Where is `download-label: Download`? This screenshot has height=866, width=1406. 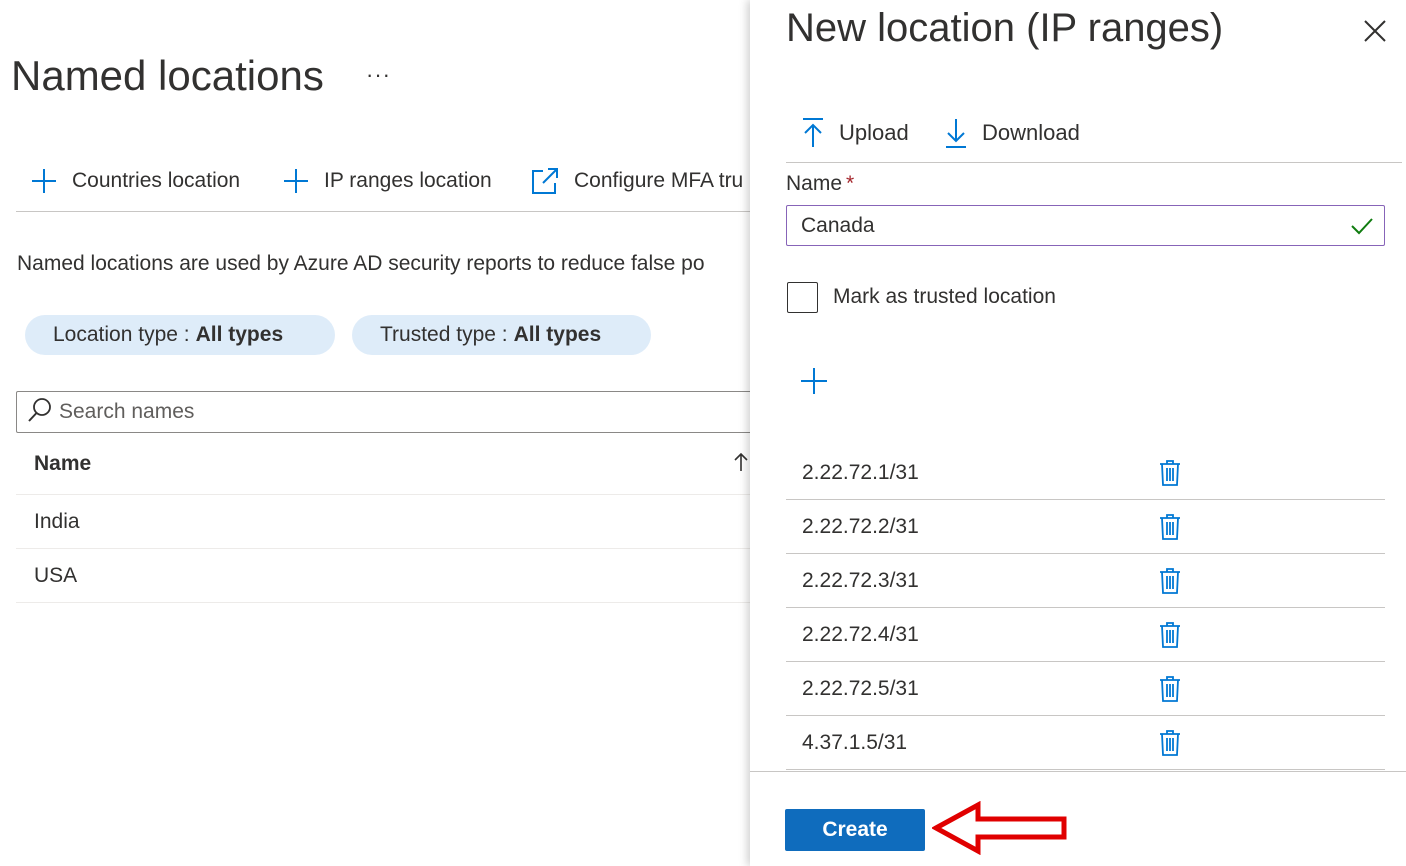
download-label: Download is located at coordinates (1031, 132).